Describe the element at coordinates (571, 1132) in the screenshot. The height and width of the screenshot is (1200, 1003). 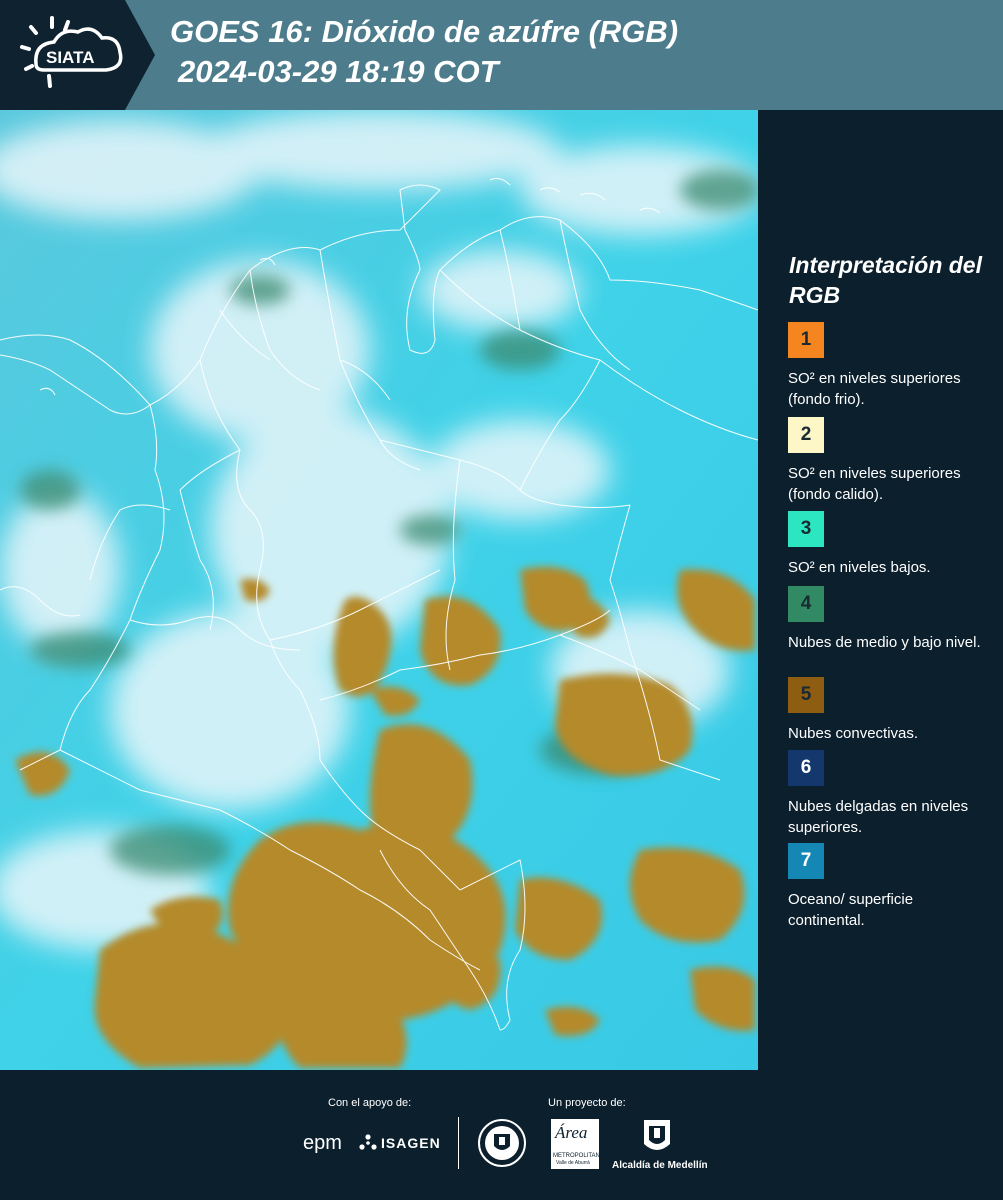
I see `area-metropolitana-logo: Área` at that location.